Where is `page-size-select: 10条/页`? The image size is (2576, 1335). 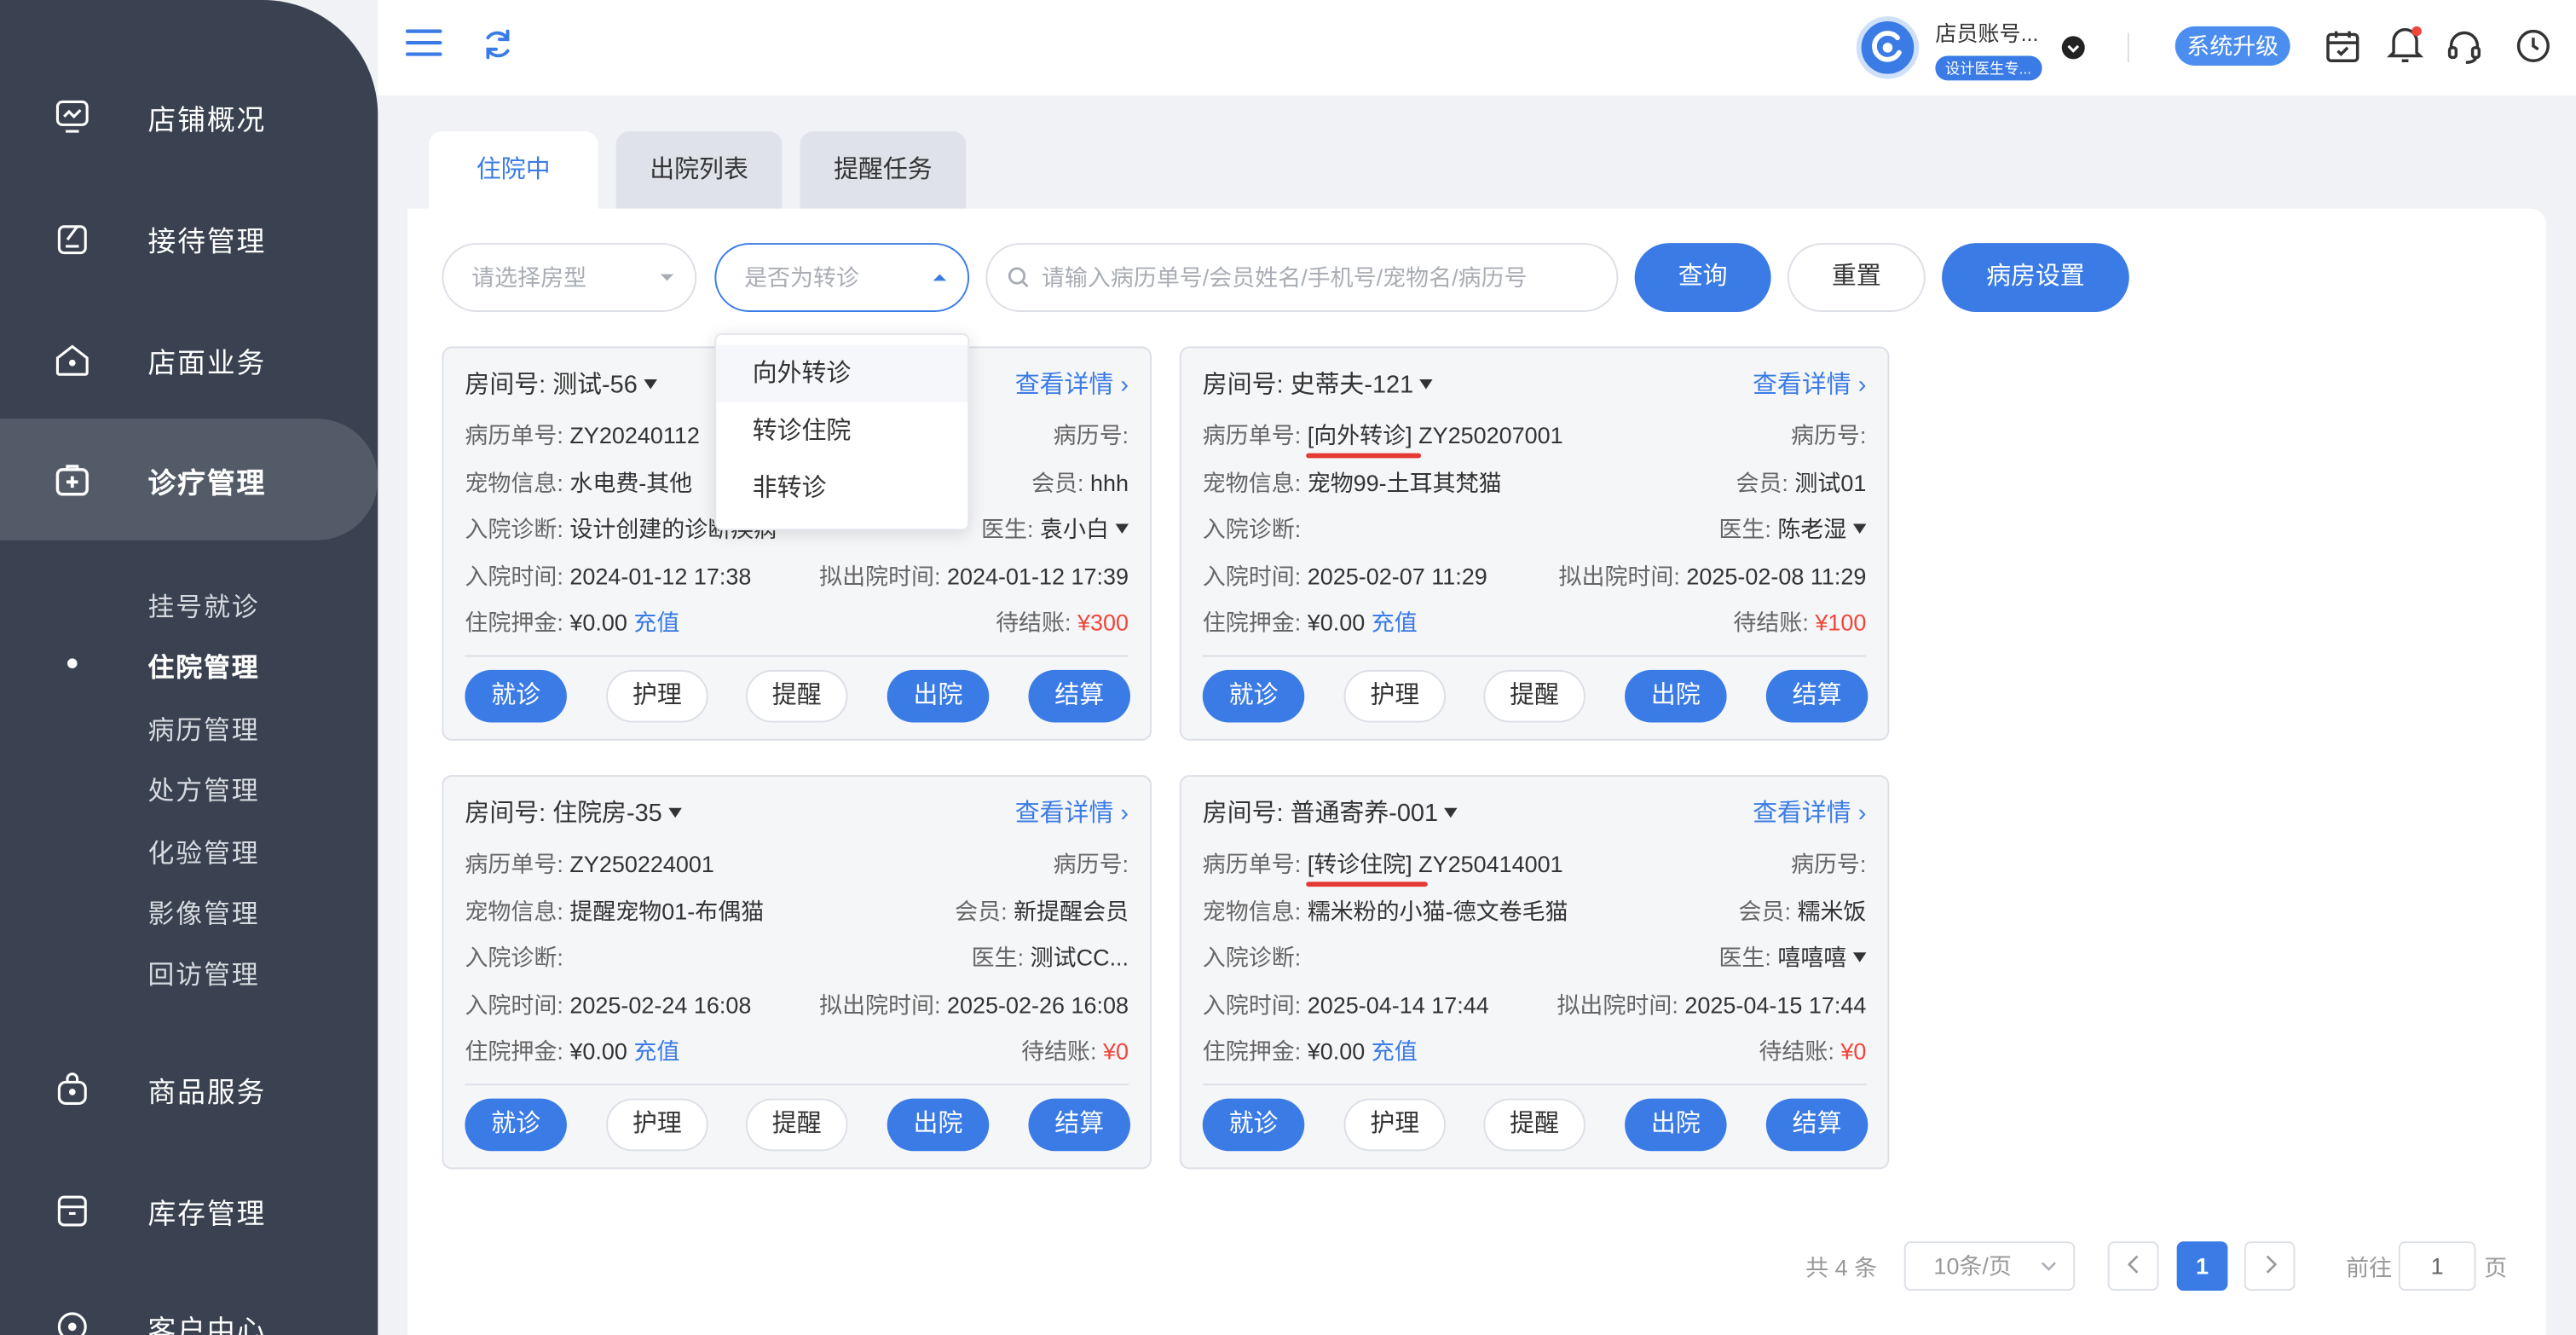 page-size-select: 10条/页 is located at coordinates (1989, 1266).